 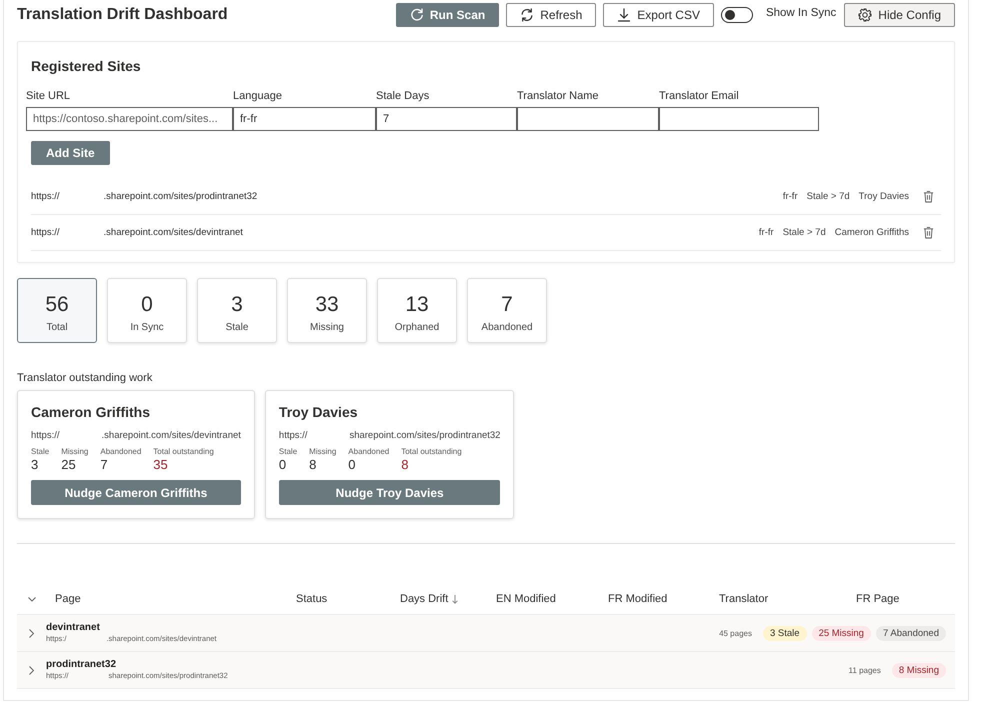 I want to click on stat-label: Orphaned, so click(x=417, y=327).